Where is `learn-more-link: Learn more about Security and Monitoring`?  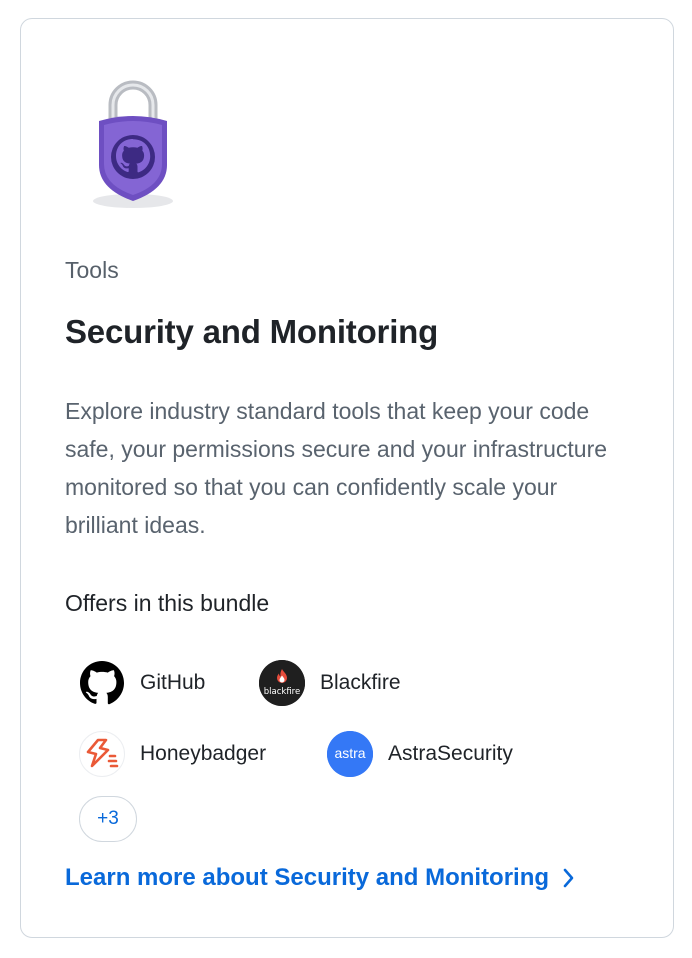
learn-more-link: Learn more about Security and Monitoring is located at coordinates (320, 878).